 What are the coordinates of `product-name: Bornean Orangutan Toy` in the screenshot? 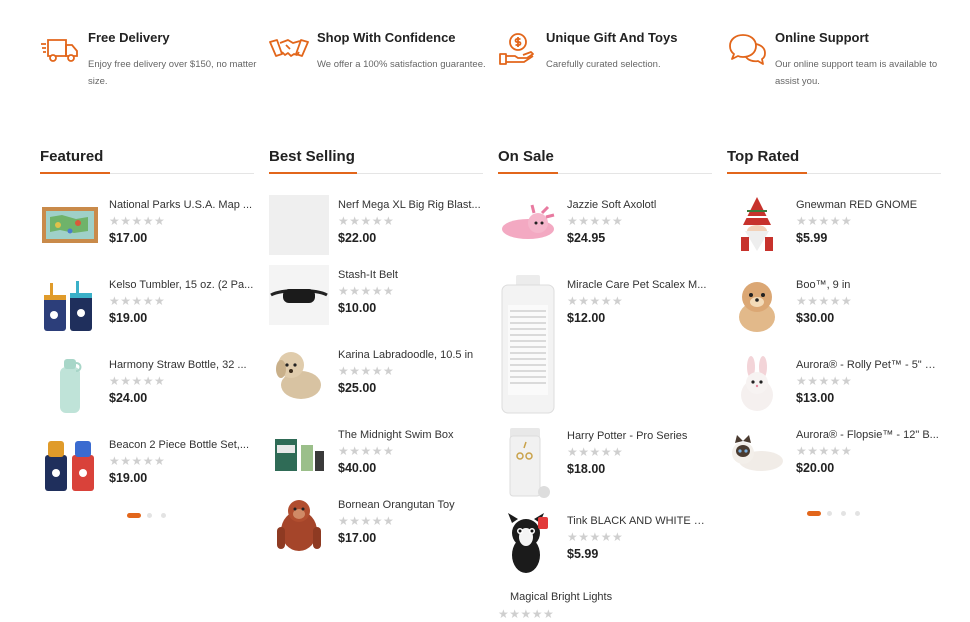 It's located at (410, 505).